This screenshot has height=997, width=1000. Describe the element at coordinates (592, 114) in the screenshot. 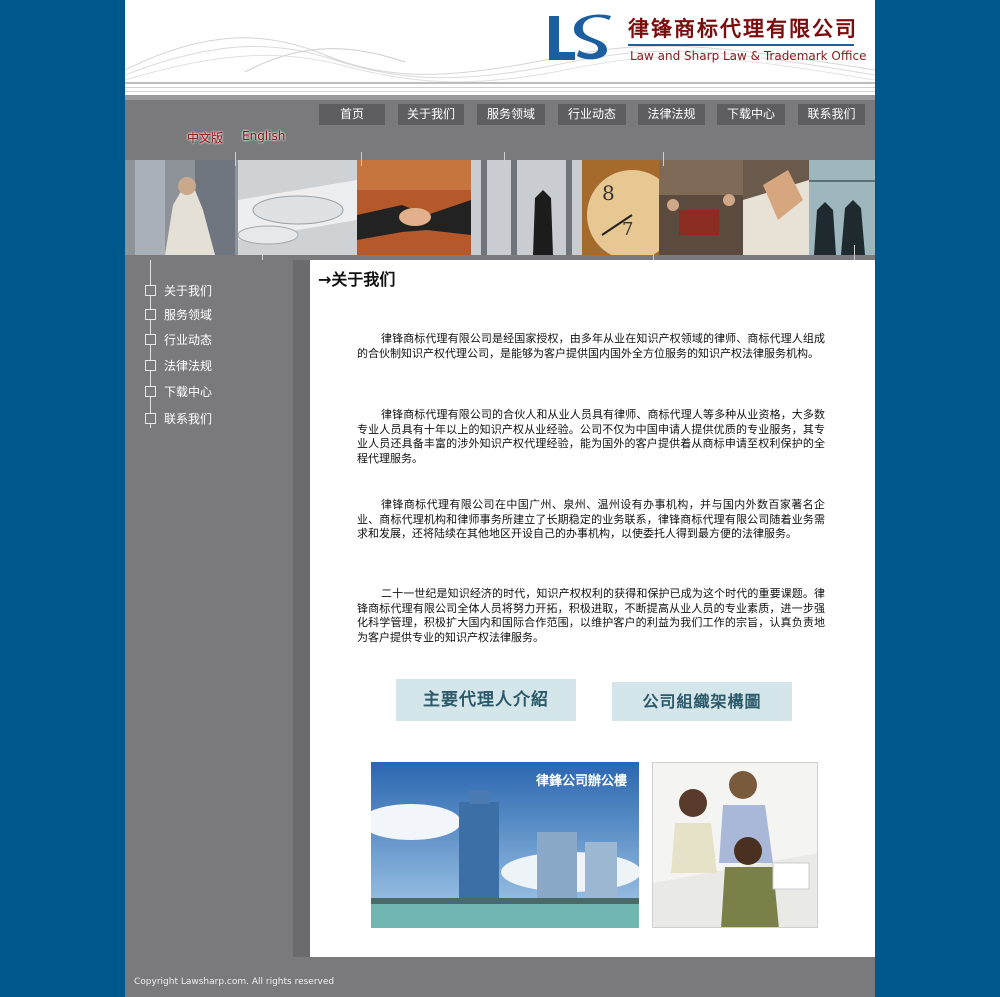

I see `nav-news: 行业动态` at that location.